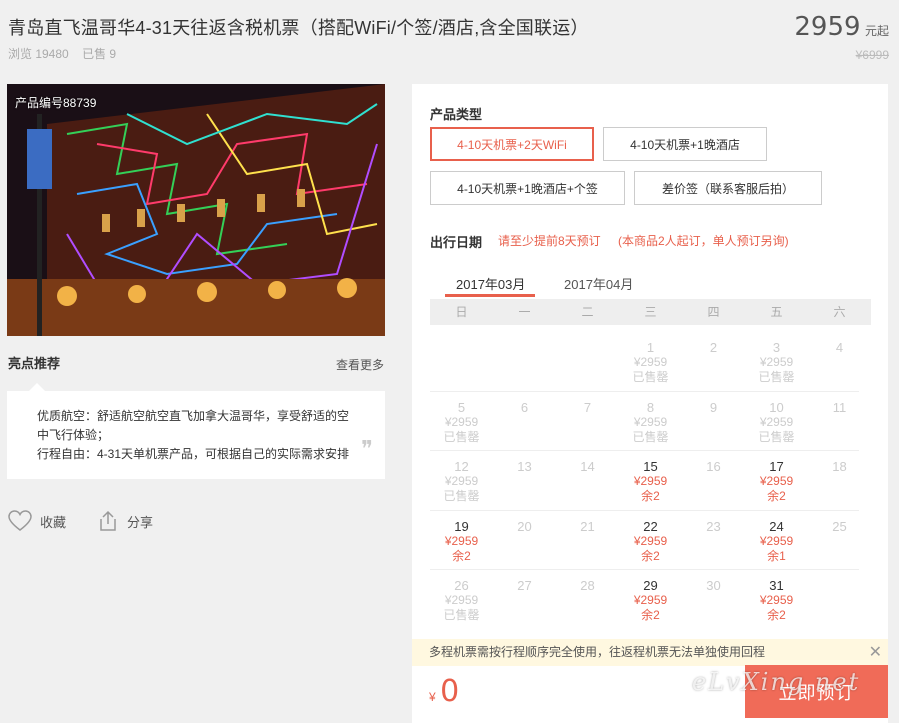 The height and width of the screenshot is (723, 899). I want to click on calendar-day: 17 ¥2959 余2, so click(776, 481).